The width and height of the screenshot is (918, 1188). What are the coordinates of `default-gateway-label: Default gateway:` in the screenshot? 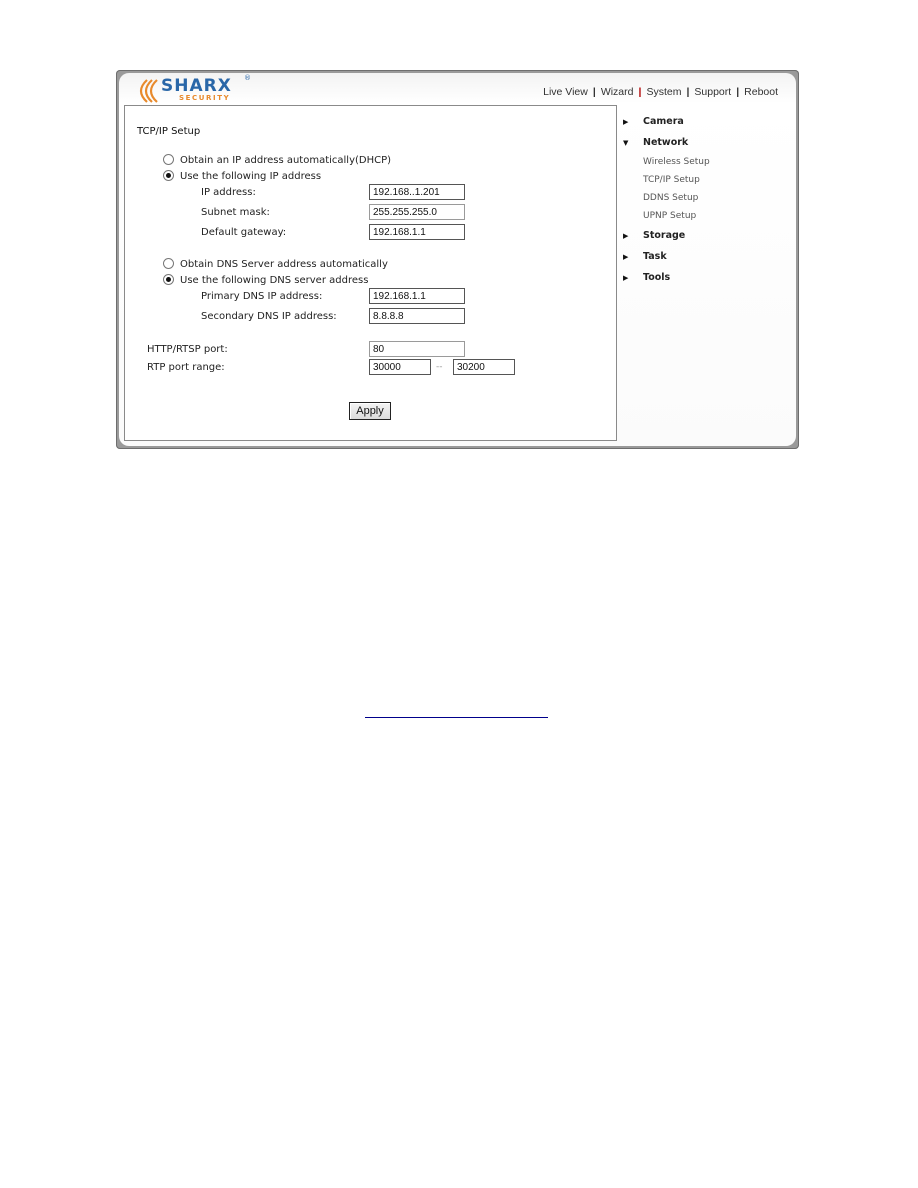 It's located at (244, 232).